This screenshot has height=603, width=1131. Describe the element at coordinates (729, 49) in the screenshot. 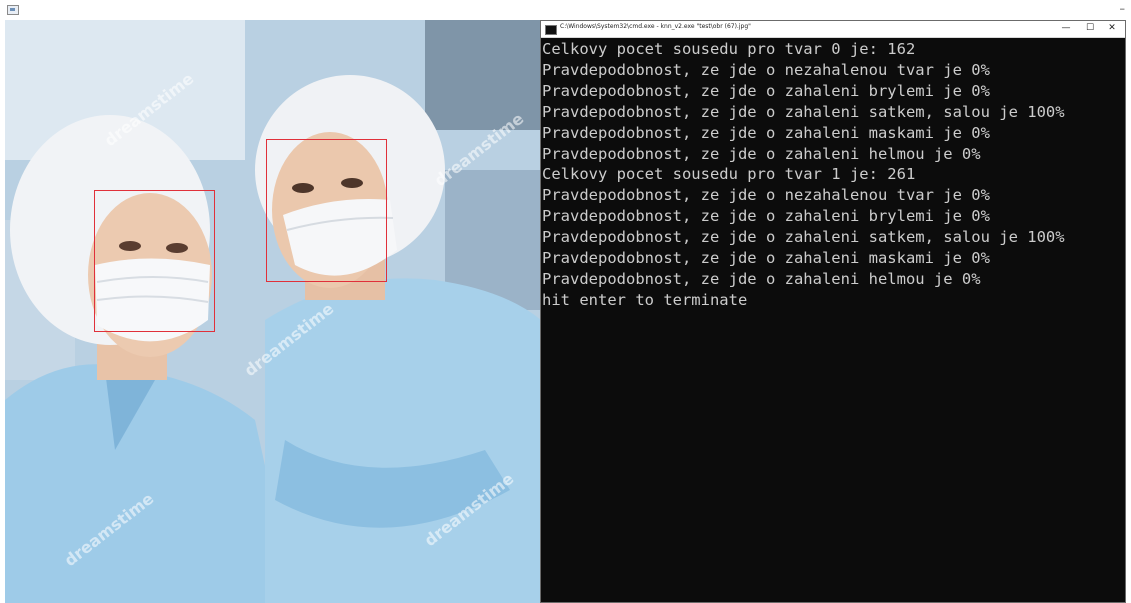

I see `console-line: Celkovy pocet sousedu pro tvar 0 je: 162` at that location.